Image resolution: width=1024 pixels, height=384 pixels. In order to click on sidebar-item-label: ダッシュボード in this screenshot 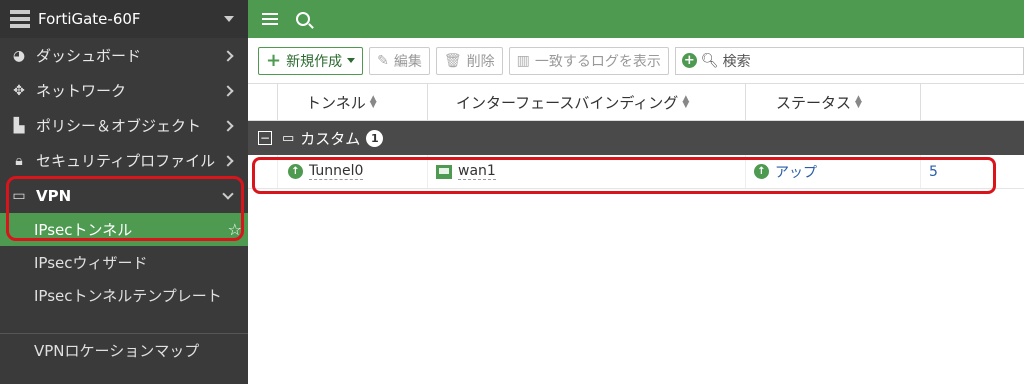, I will do `click(89, 56)`.